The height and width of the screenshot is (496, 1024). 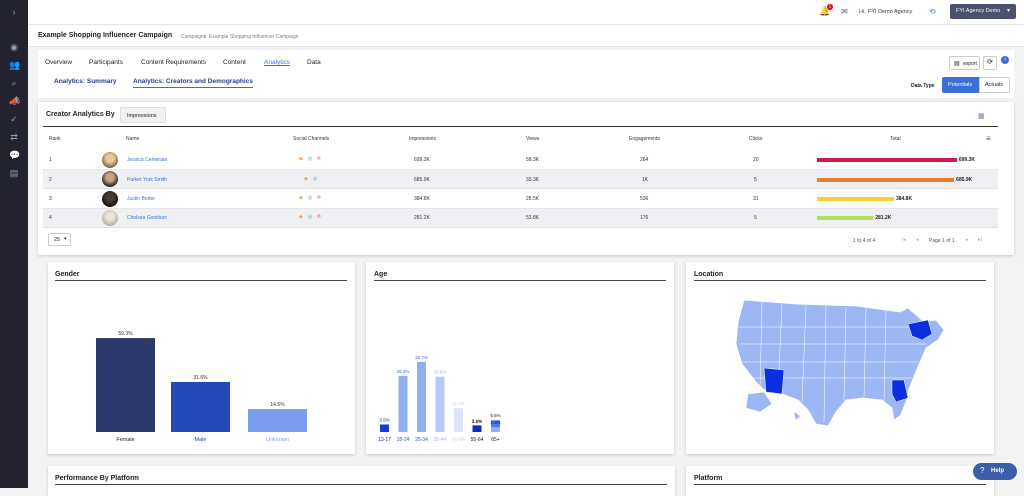 I want to click on age-value-label: 32.7%, so click(x=421, y=357).